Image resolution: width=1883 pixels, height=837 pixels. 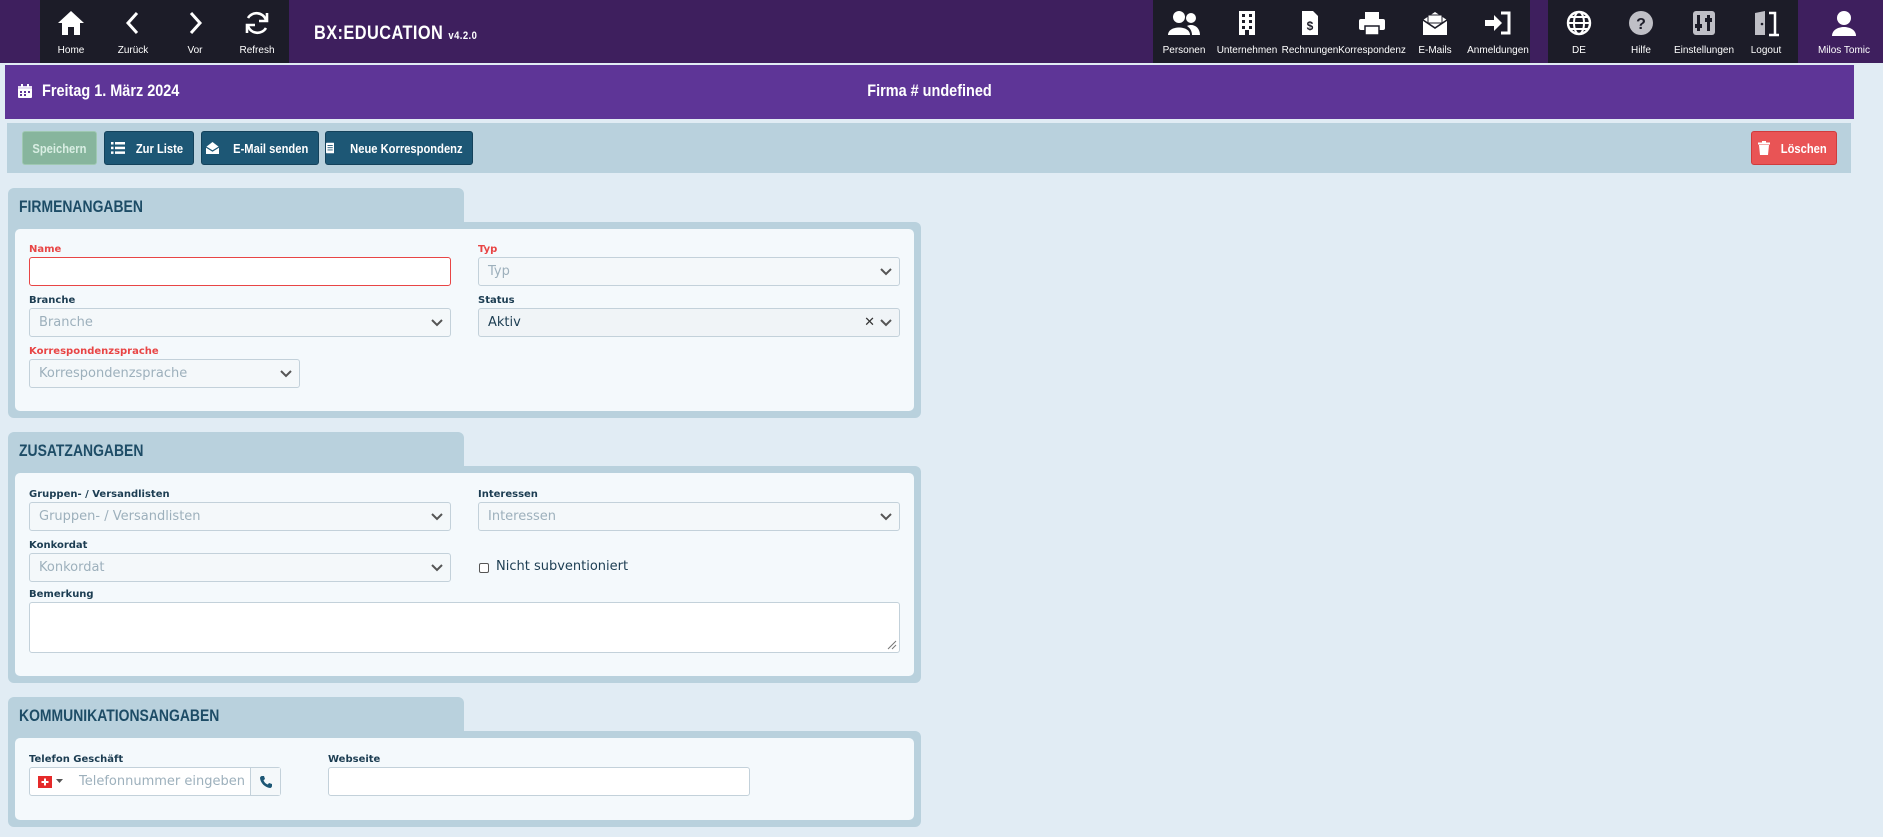 What do you see at coordinates (689, 322) in the screenshot?
I see `status-select: Aktiv ✕` at bounding box center [689, 322].